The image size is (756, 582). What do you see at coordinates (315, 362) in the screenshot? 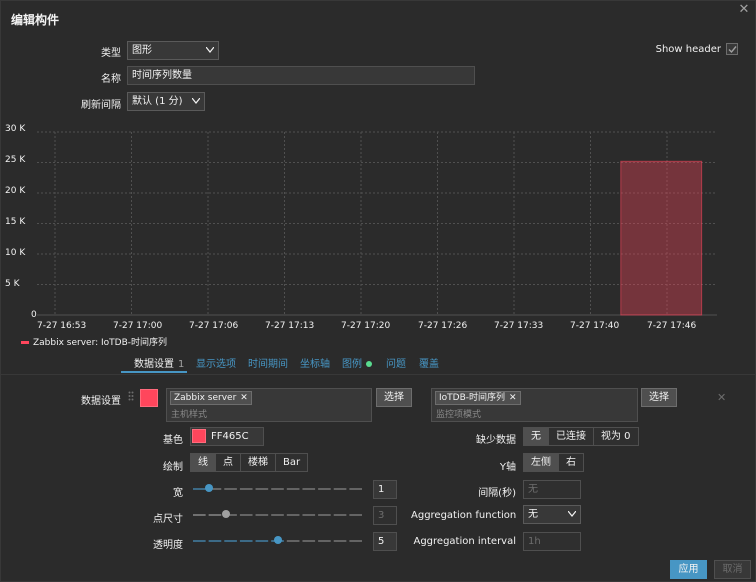
I see `tab-axes: 坐标轴` at bounding box center [315, 362].